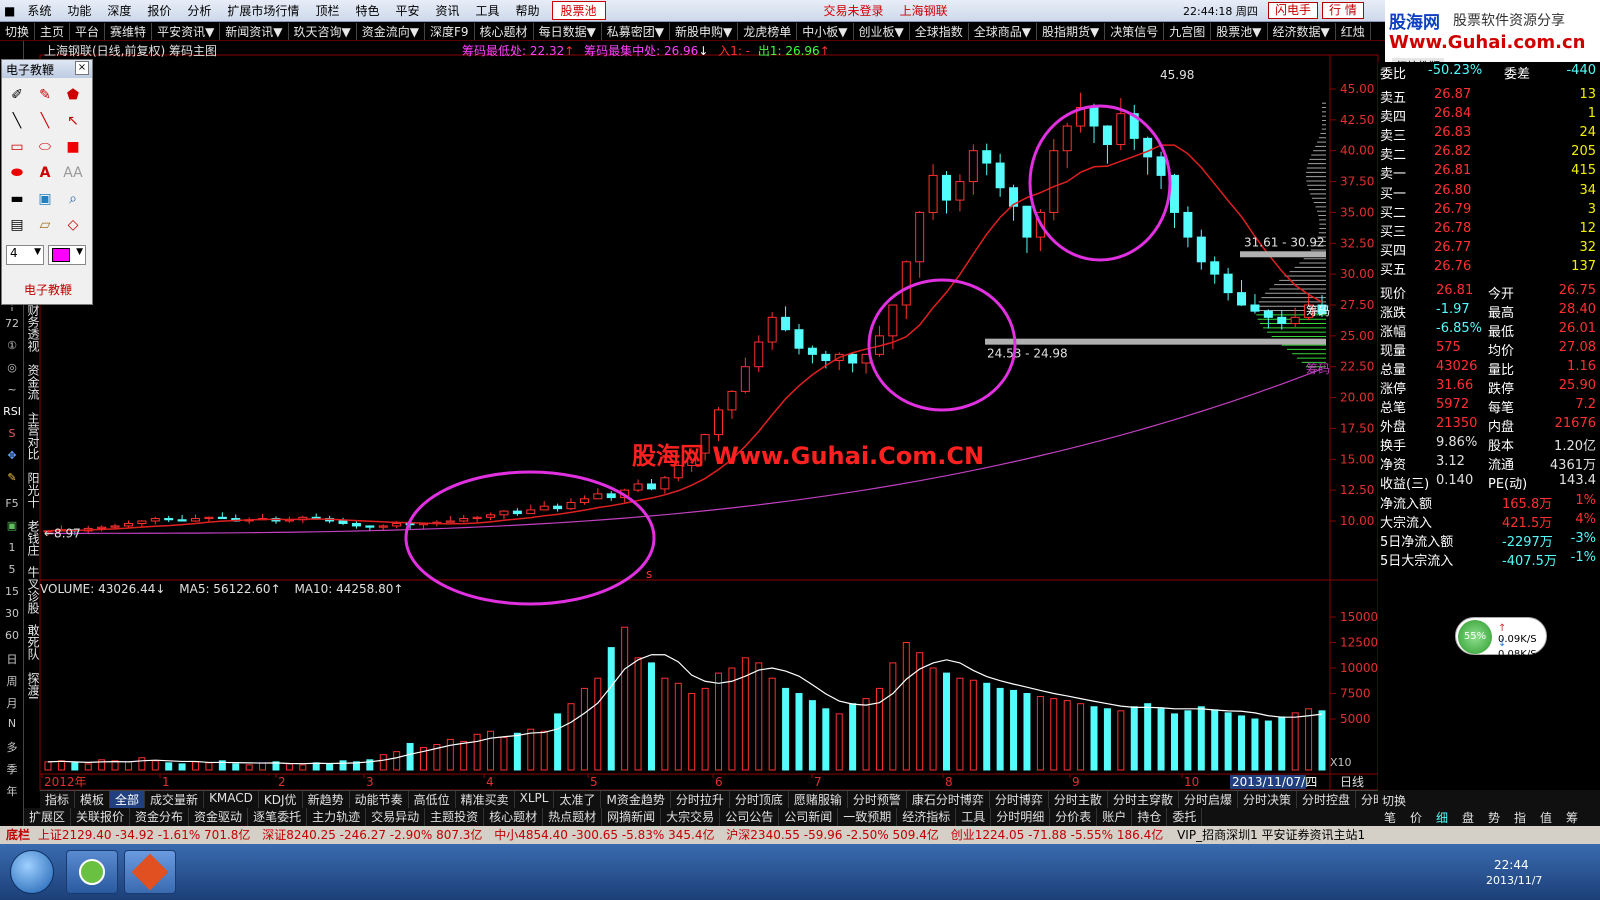 The image size is (1600, 900). What do you see at coordinates (379, 799) in the screenshot?
I see `indicator-tab: 动能节奏` at bounding box center [379, 799].